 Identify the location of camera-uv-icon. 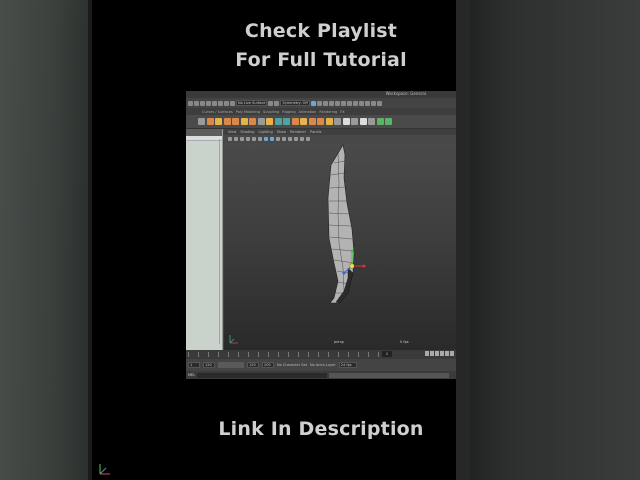
(380, 121).